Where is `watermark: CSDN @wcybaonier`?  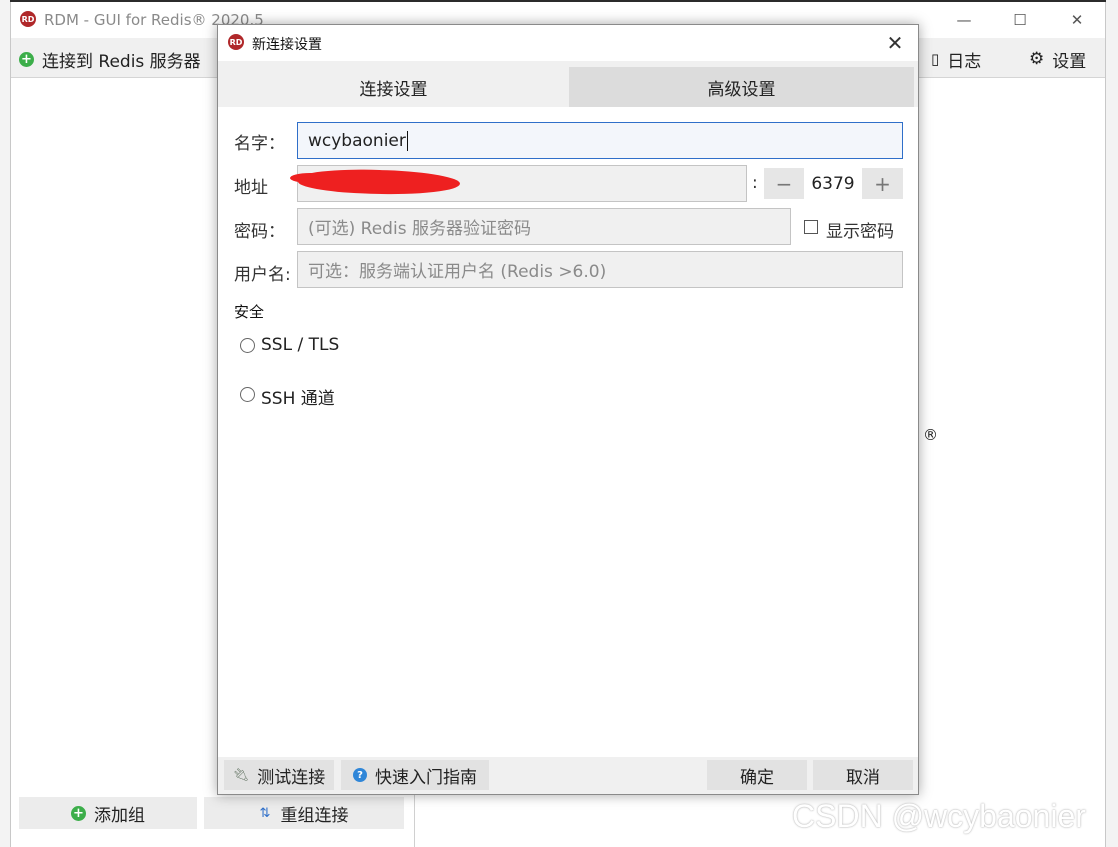 watermark: CSDN @wcybaonier is located at coordinates (939, 816).